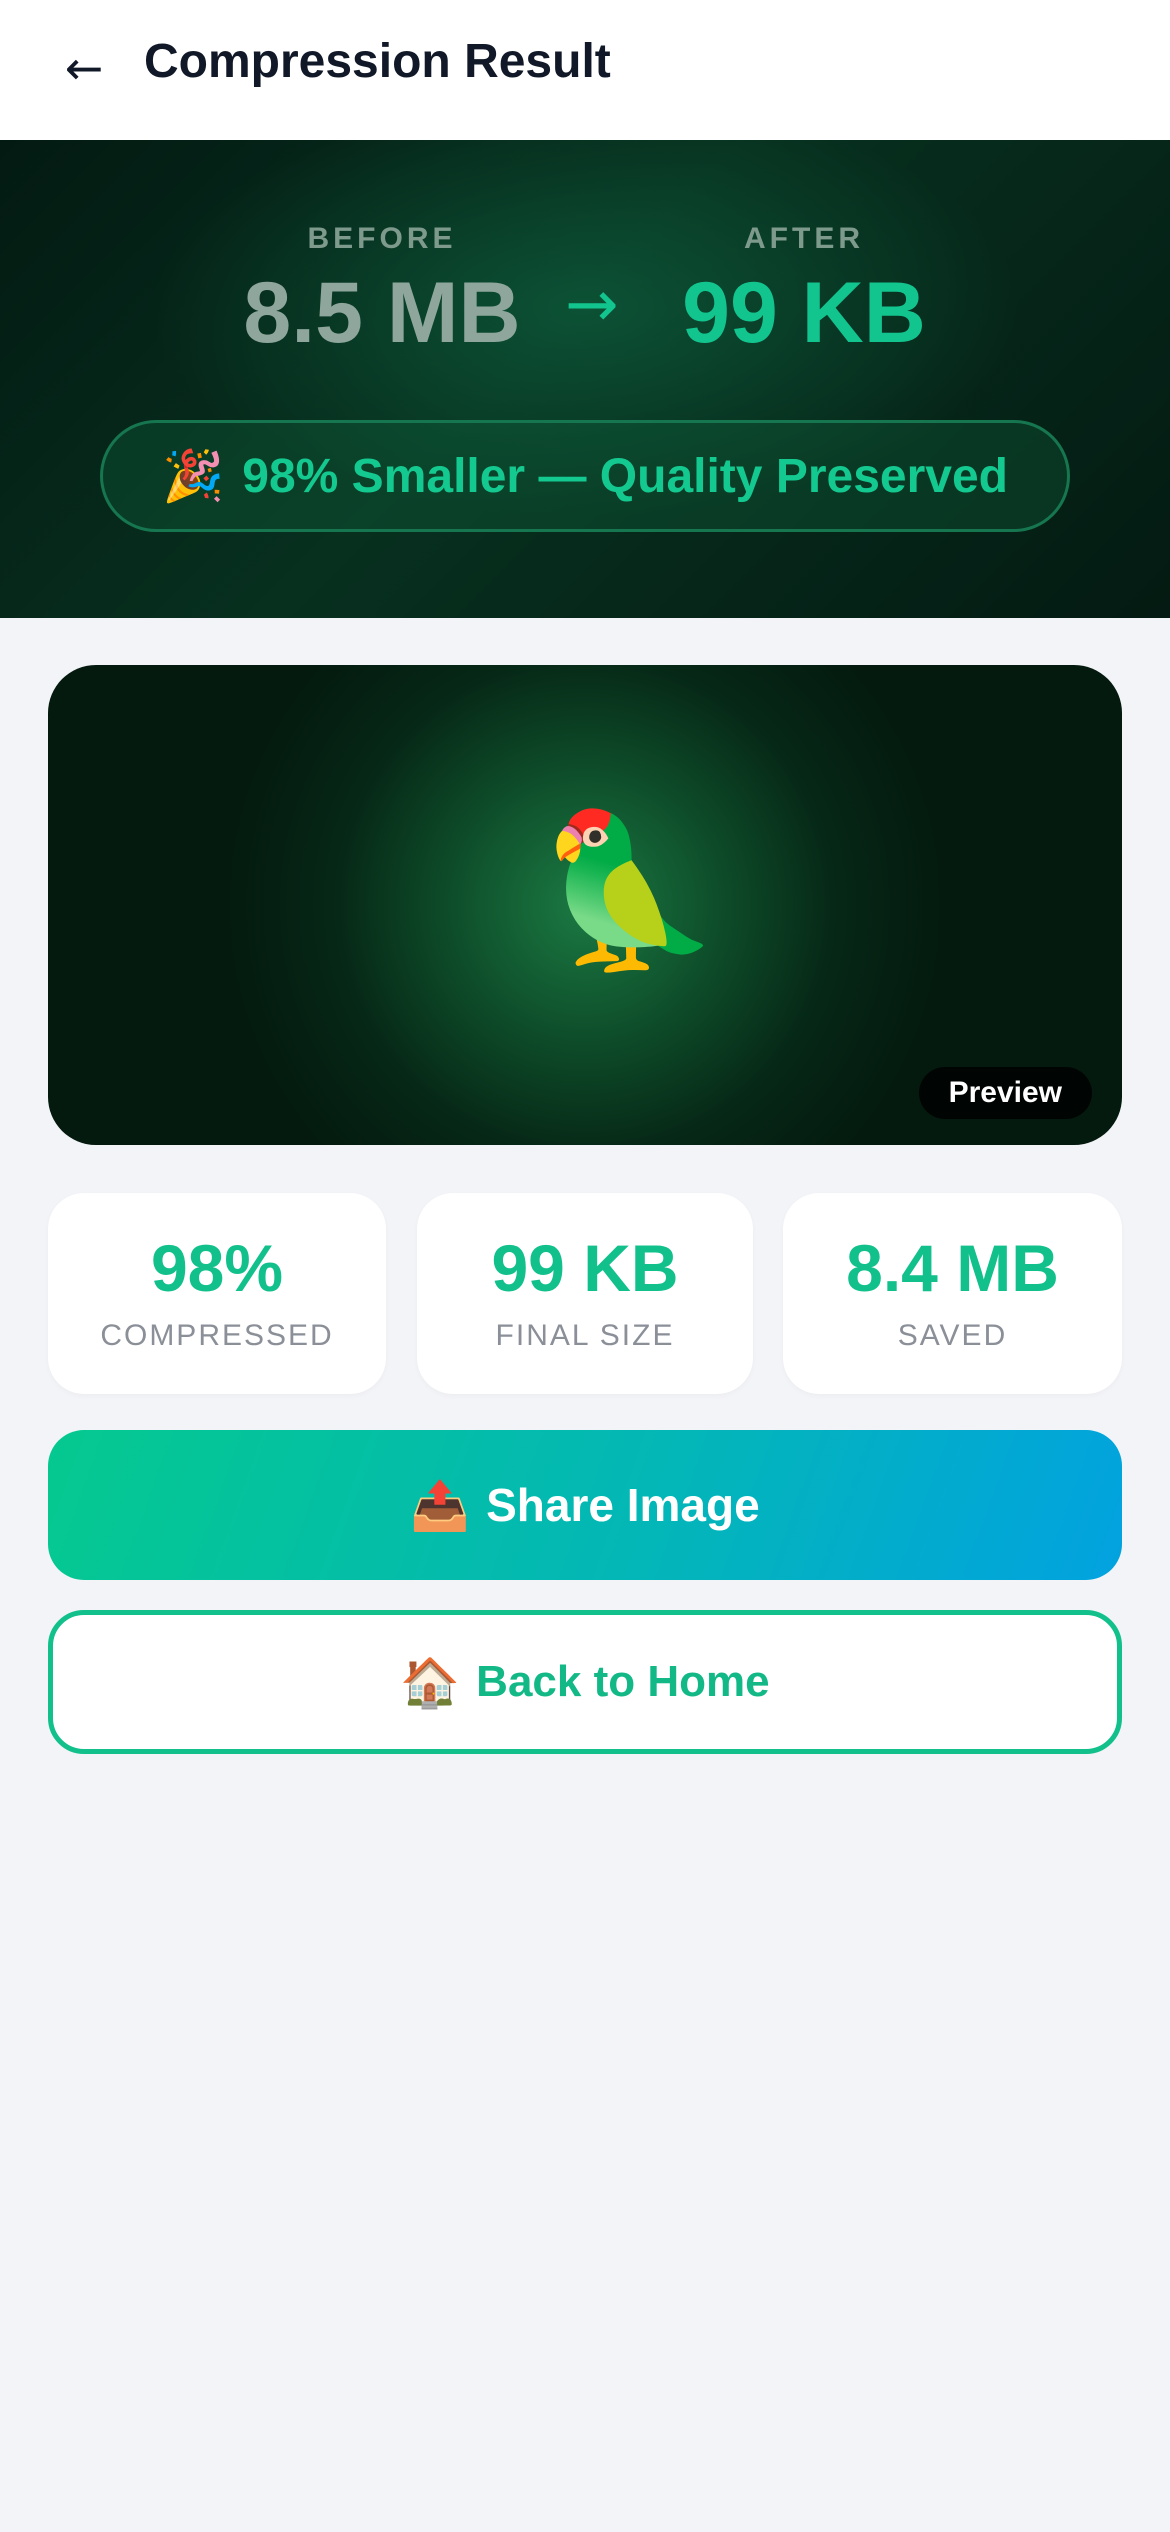  I want to click on stat-value: 8.4 MB, so click(952, 1268).